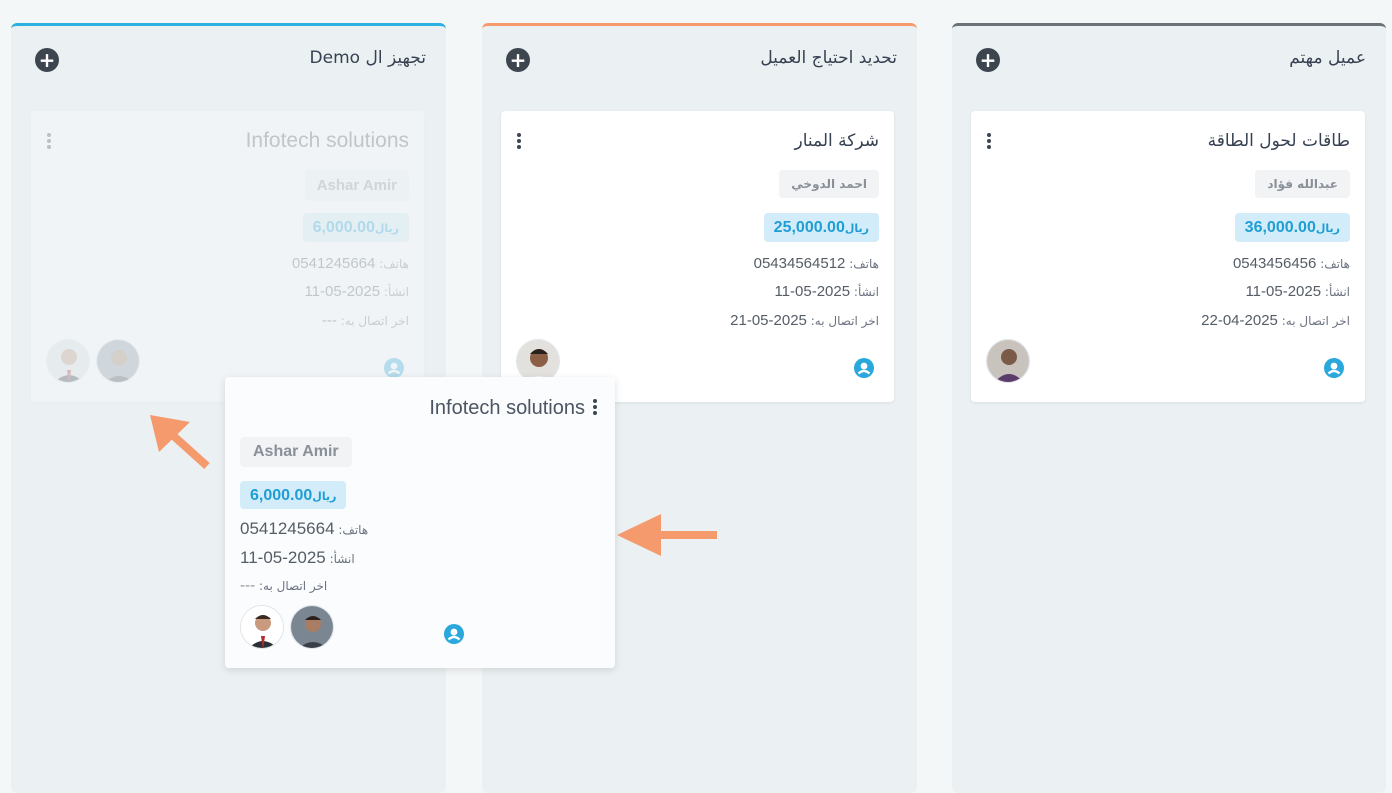  I want to click on last-contact-row: اخر اتصال به: 2025-05-21, so click(804, 320).